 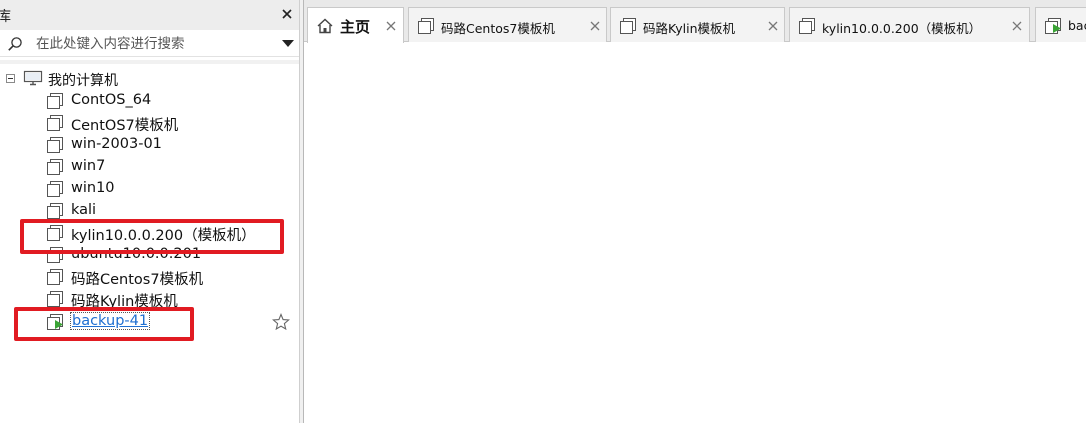 What do you see at coordinates (149, 167) in the screenshot?
I see `vm-item-win7: win7` at bounding box center [149, 167].